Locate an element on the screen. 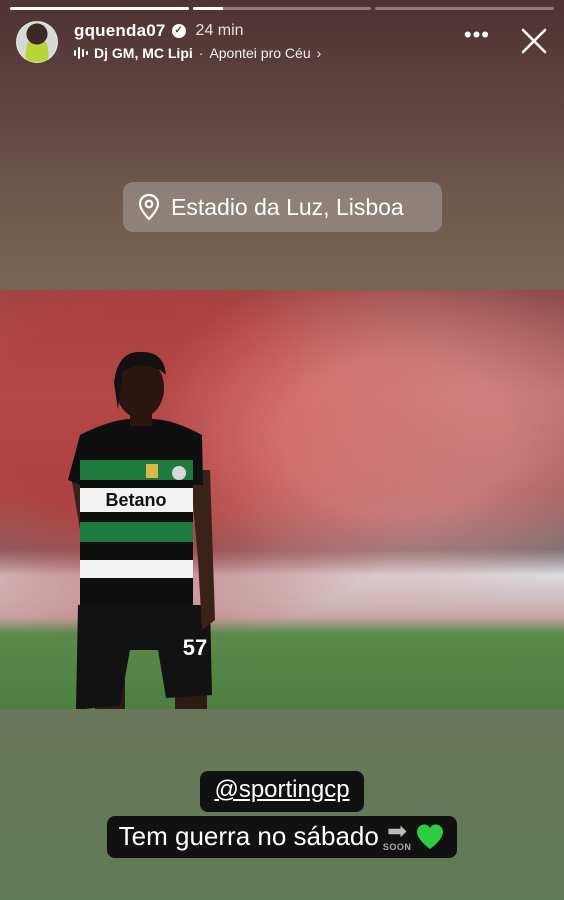 Image resolution: width=564 pixels, height=900 pixels. shirt-number: 57 is located at coordinates (195, 647).